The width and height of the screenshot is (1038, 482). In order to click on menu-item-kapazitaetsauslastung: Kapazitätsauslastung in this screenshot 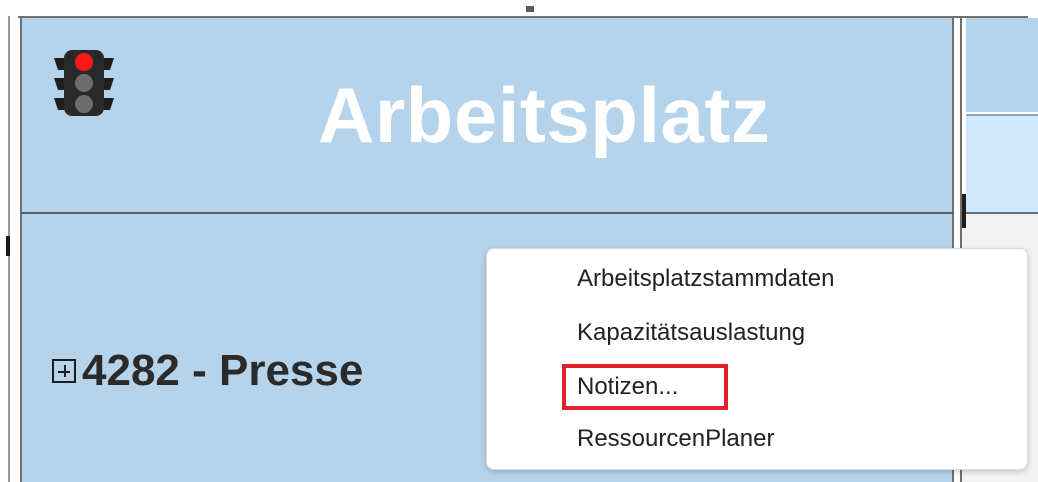, I will do `click(691, 333)`.